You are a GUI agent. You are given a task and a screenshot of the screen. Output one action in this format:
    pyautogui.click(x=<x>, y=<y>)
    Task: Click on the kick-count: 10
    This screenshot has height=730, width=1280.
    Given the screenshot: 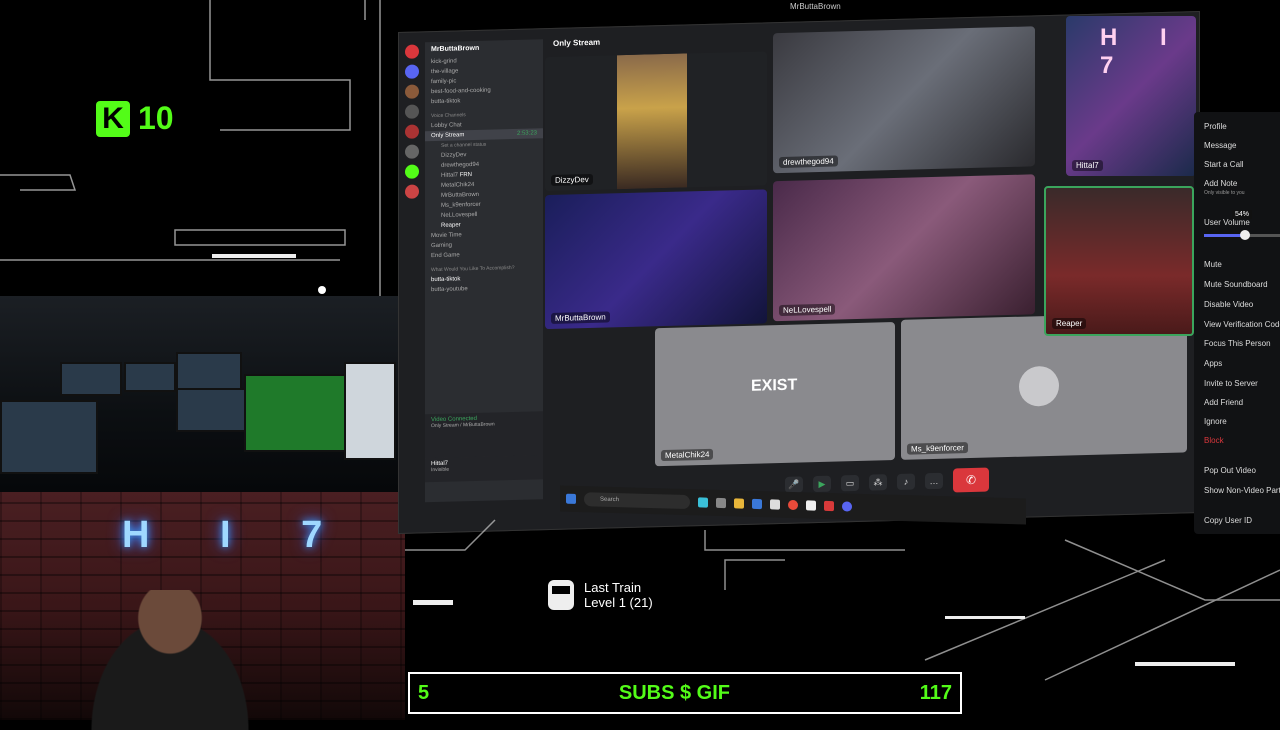 What is the action you would take?
    pyautogui.click(x=156, y=118)
    